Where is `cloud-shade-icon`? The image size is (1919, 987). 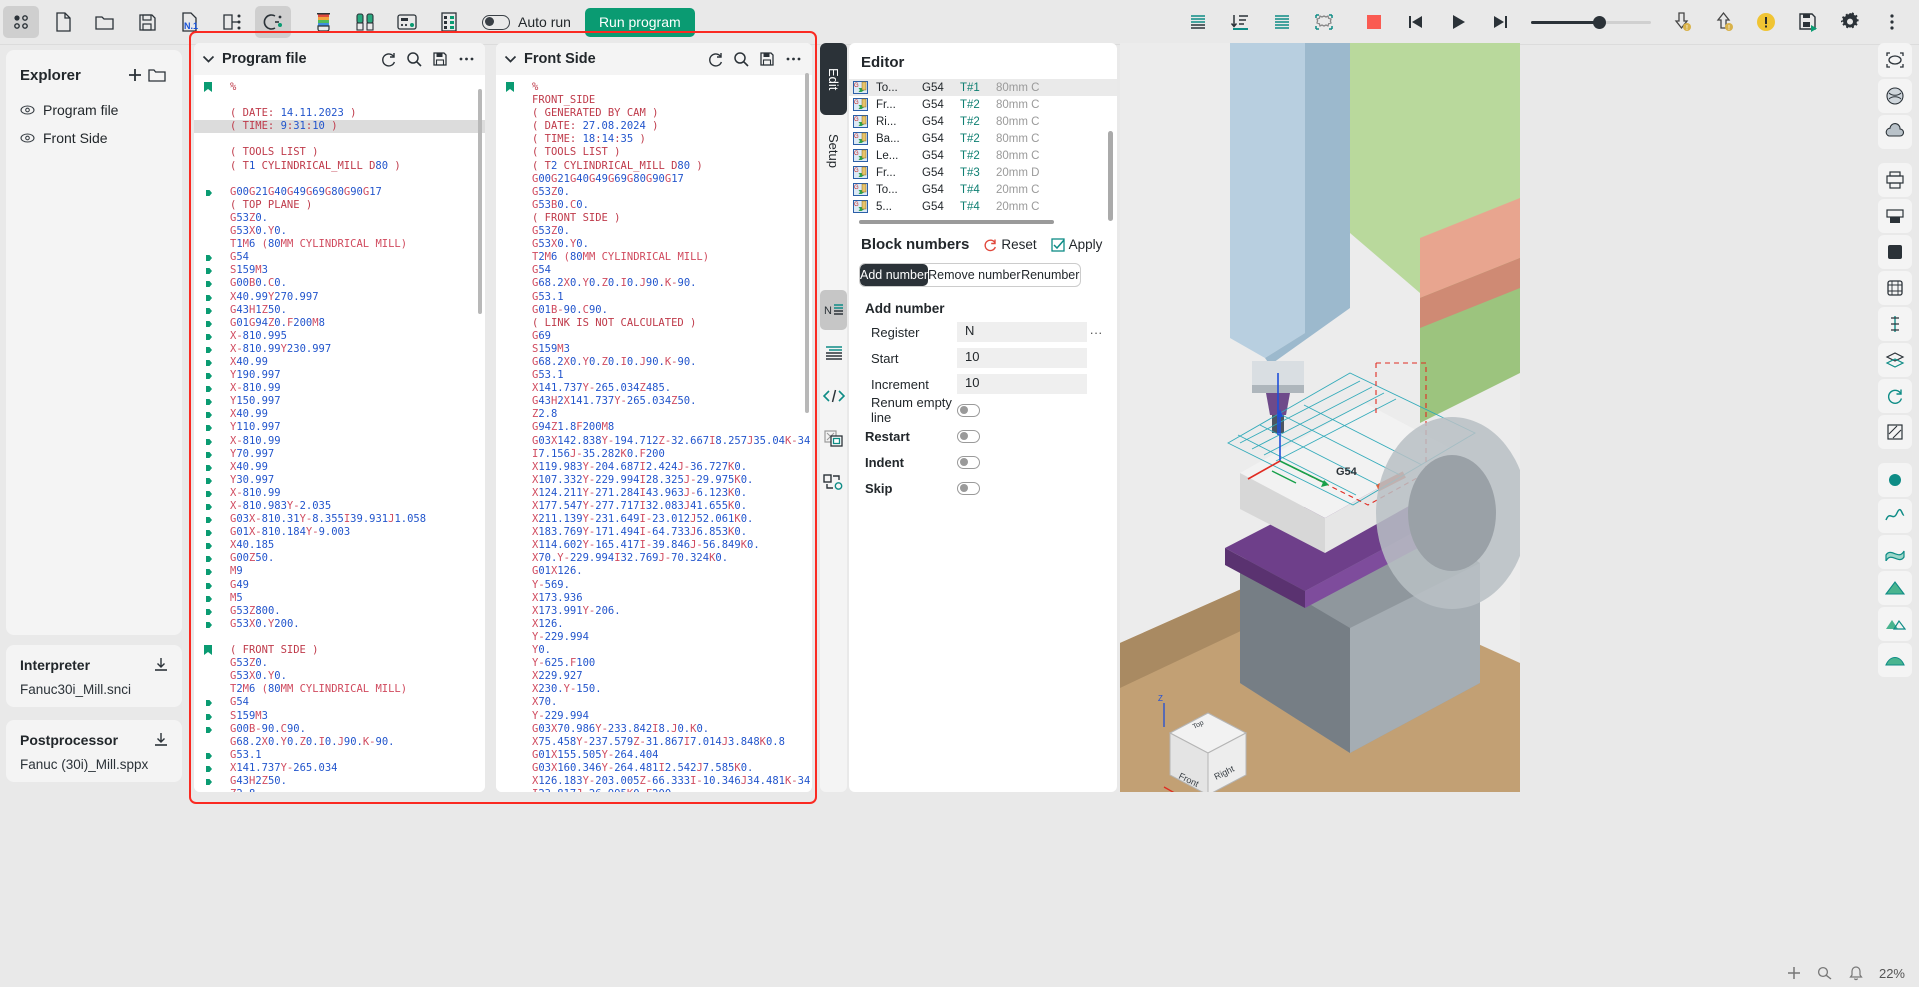
cloud-shade-icon is located at coordinates (1895, 132).